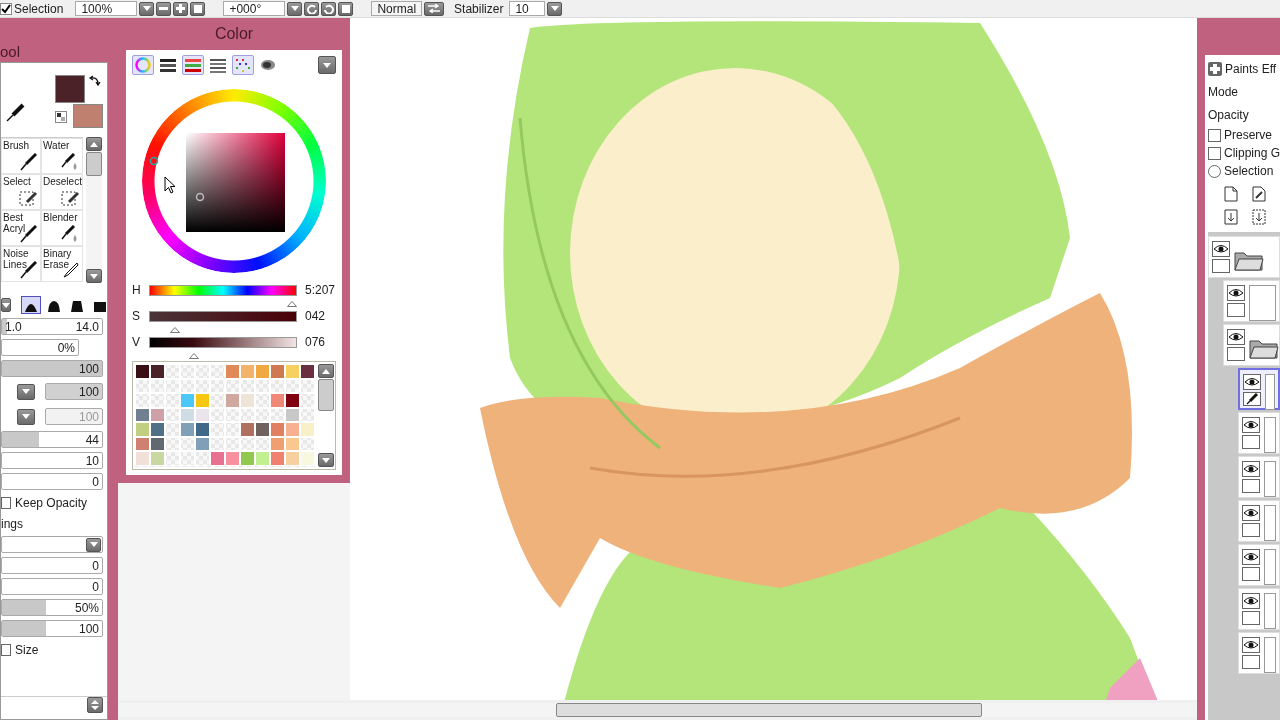 This screenshot has width=1280, height=720. Describe the element at coordinates (52, 439) in the screenshot. I see `slider: 44` at that location.